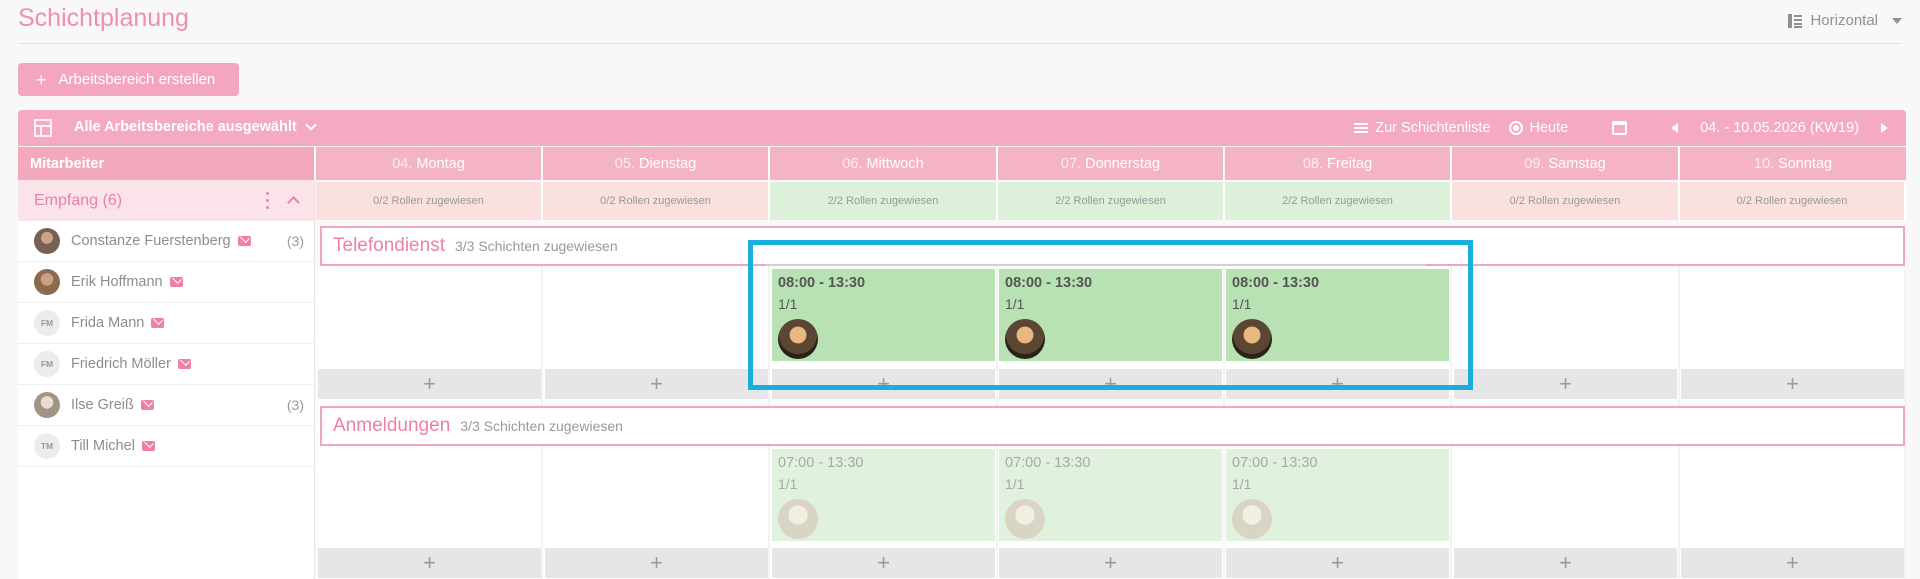 This screenshot has height=579, width=1920. I want to click on employee-name: Ilse Greiß, so click(102, 405).